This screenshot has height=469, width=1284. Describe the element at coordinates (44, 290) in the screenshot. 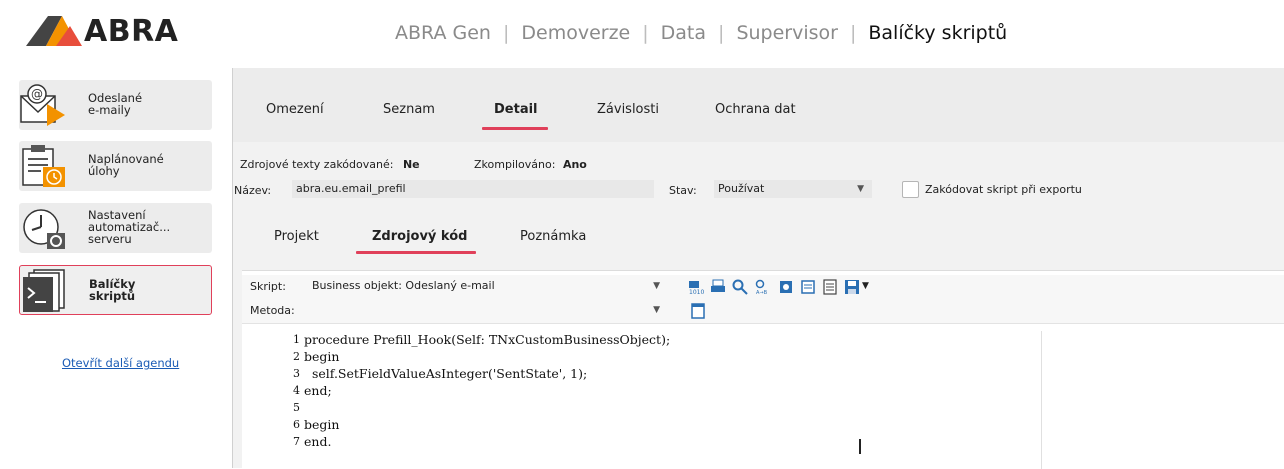

I see `script-package-icon` at that location.